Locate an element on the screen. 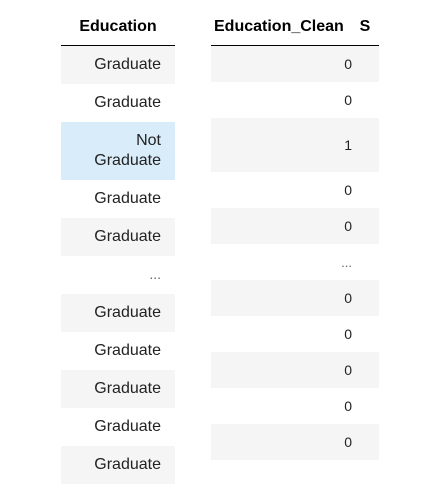  education-clean-header-row: Education_Clean S is located at coordinates (295, 27).